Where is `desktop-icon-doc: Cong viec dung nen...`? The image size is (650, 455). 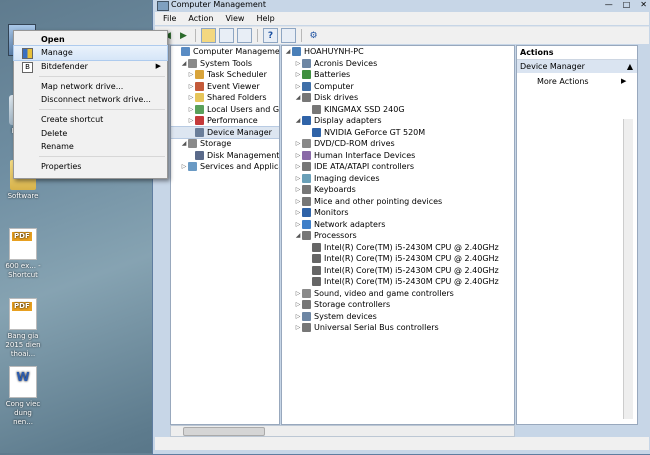
desktop-icon-doc: Cong viec dung nen... is located at coordinates (23, 396).